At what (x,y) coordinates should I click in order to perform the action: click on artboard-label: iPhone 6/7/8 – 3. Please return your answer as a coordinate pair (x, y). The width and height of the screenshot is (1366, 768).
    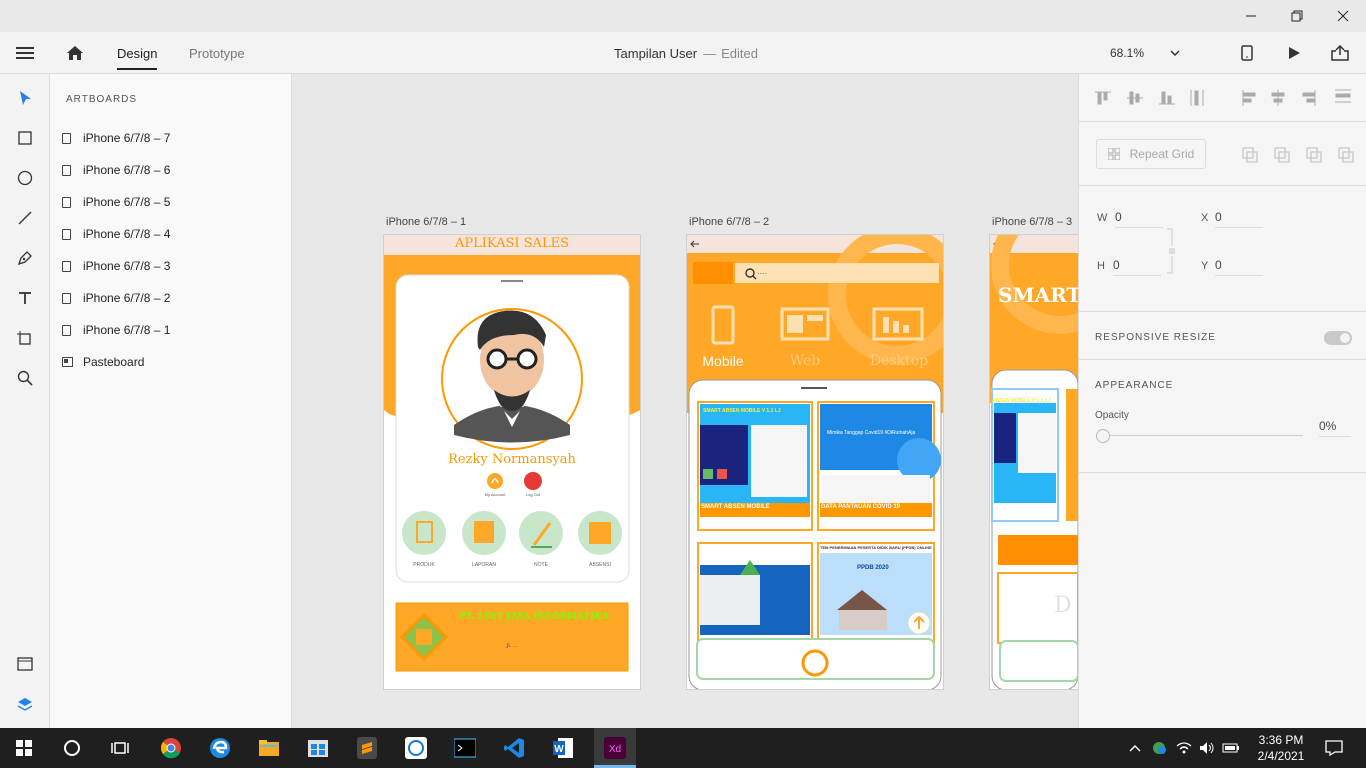
    Looking at the image, I should click on (1032, 222).